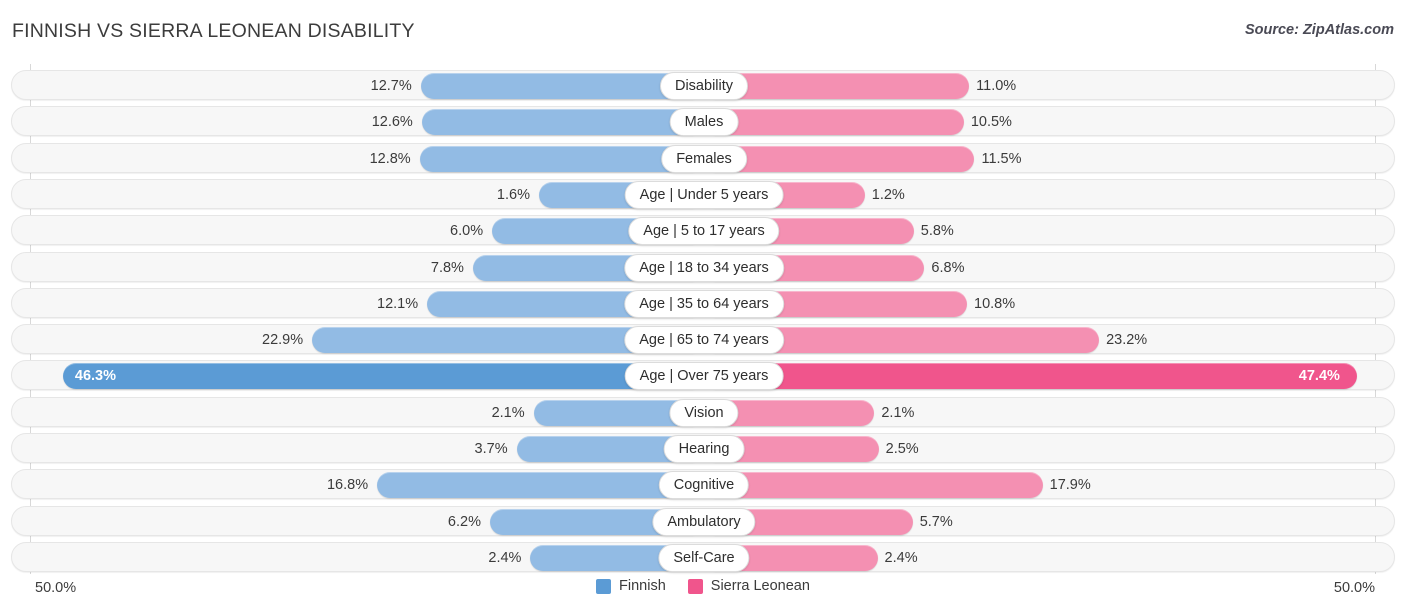 The image size is (1406, 612). Describe the element at coordinates (347, 485) in the screenshot. I see `value-label-finnish: 16.8%` at that location.